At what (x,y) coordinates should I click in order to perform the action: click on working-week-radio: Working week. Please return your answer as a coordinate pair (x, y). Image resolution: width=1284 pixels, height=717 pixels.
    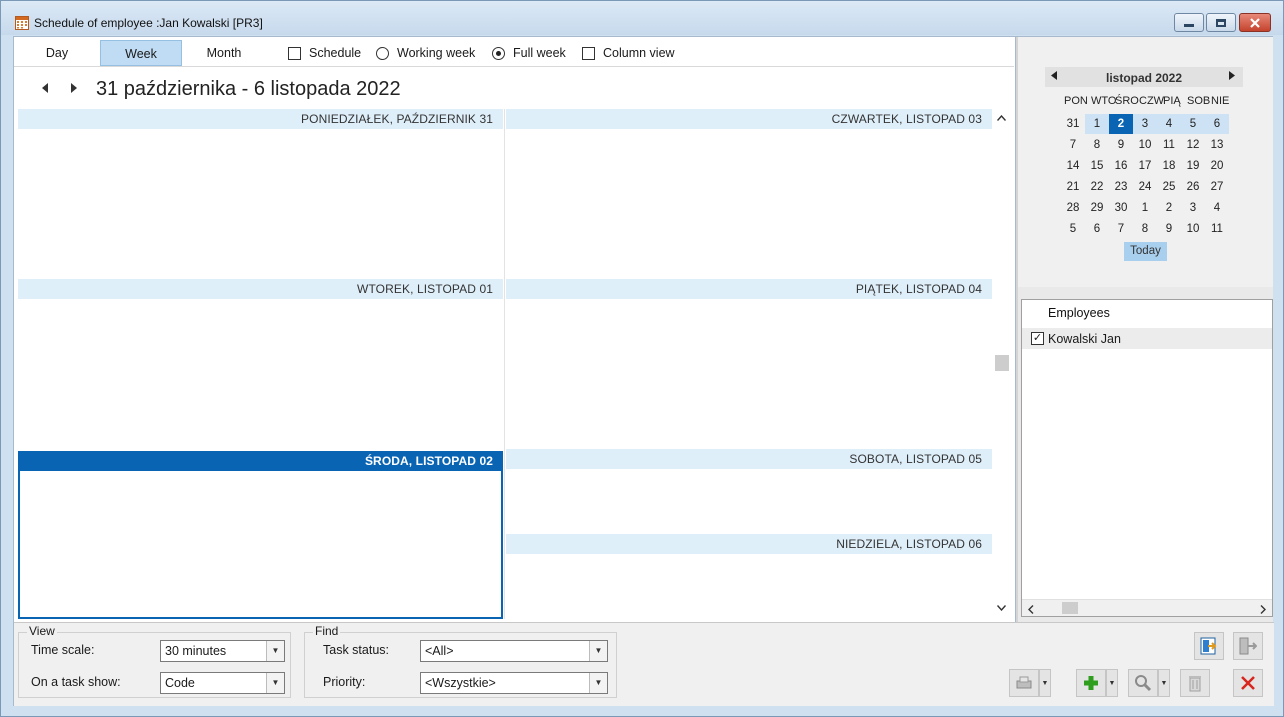
    Looking at the image, I should click on (425, 53).